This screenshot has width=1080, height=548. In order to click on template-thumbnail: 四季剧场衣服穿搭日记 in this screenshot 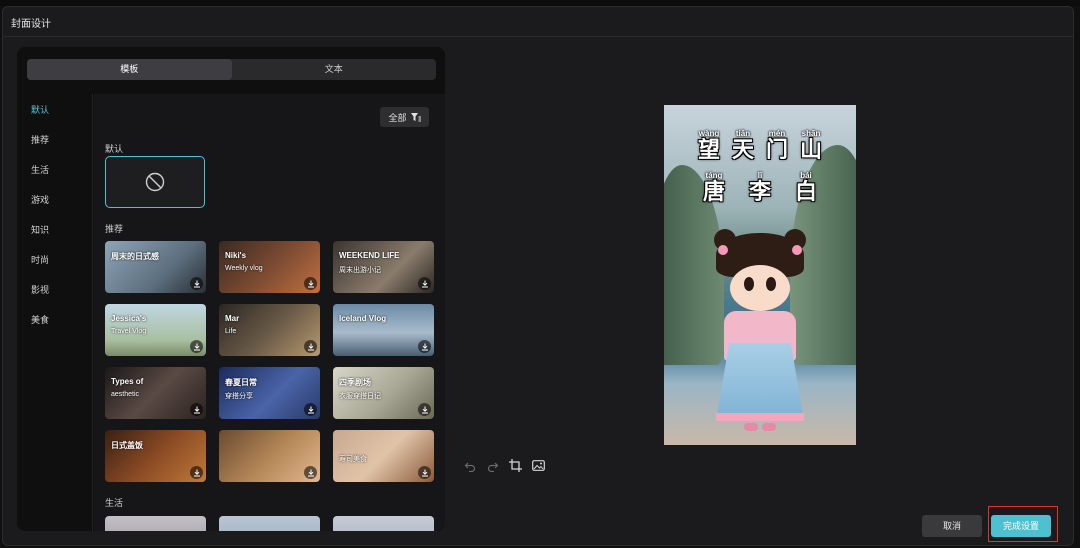, I will do `click(383, 393)`.